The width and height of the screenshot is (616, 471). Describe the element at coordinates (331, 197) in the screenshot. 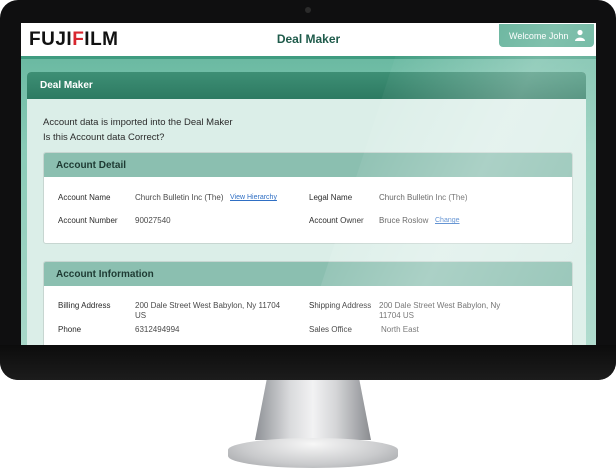

I see `legal-name-label: Legal Name` at that location.